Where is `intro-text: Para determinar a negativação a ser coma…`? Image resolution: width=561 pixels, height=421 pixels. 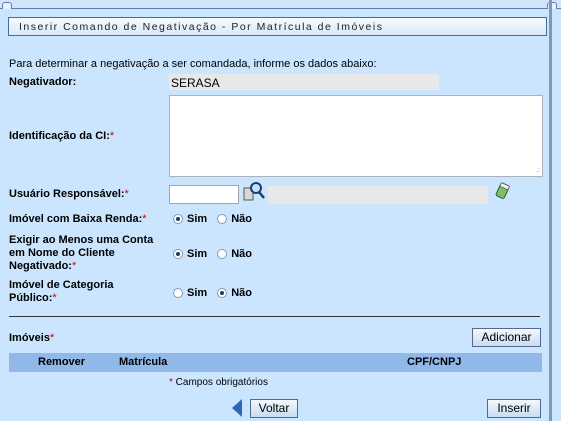 intro-text: Para determinar a negativação a ser coma… is located at coordinates (193, 64).